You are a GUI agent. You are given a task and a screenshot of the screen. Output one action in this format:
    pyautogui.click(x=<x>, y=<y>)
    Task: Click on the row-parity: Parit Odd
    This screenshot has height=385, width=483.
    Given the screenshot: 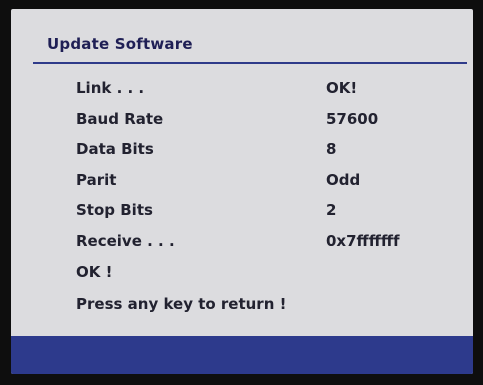 What is the action you would take?
    pyautogui.click(x=266, y=186)
    